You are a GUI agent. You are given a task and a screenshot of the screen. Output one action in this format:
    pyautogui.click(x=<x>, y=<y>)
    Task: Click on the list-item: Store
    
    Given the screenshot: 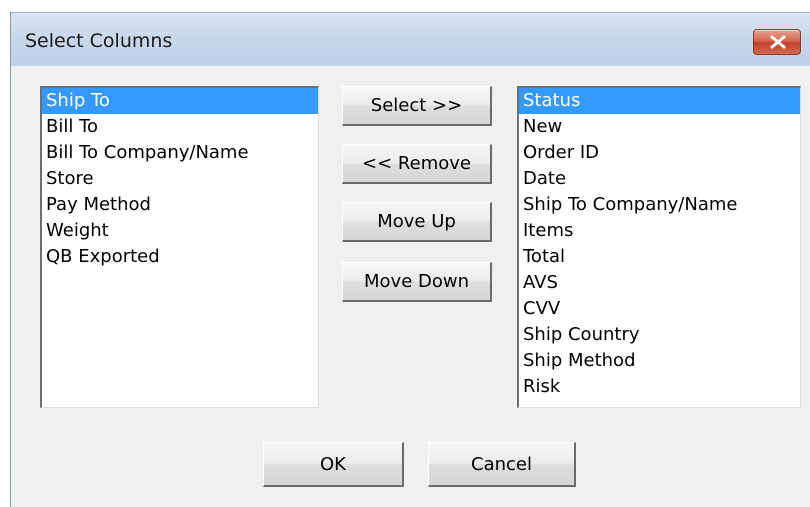 What is the action you would take?
    pyautogui.click(x=180, y=179)
    